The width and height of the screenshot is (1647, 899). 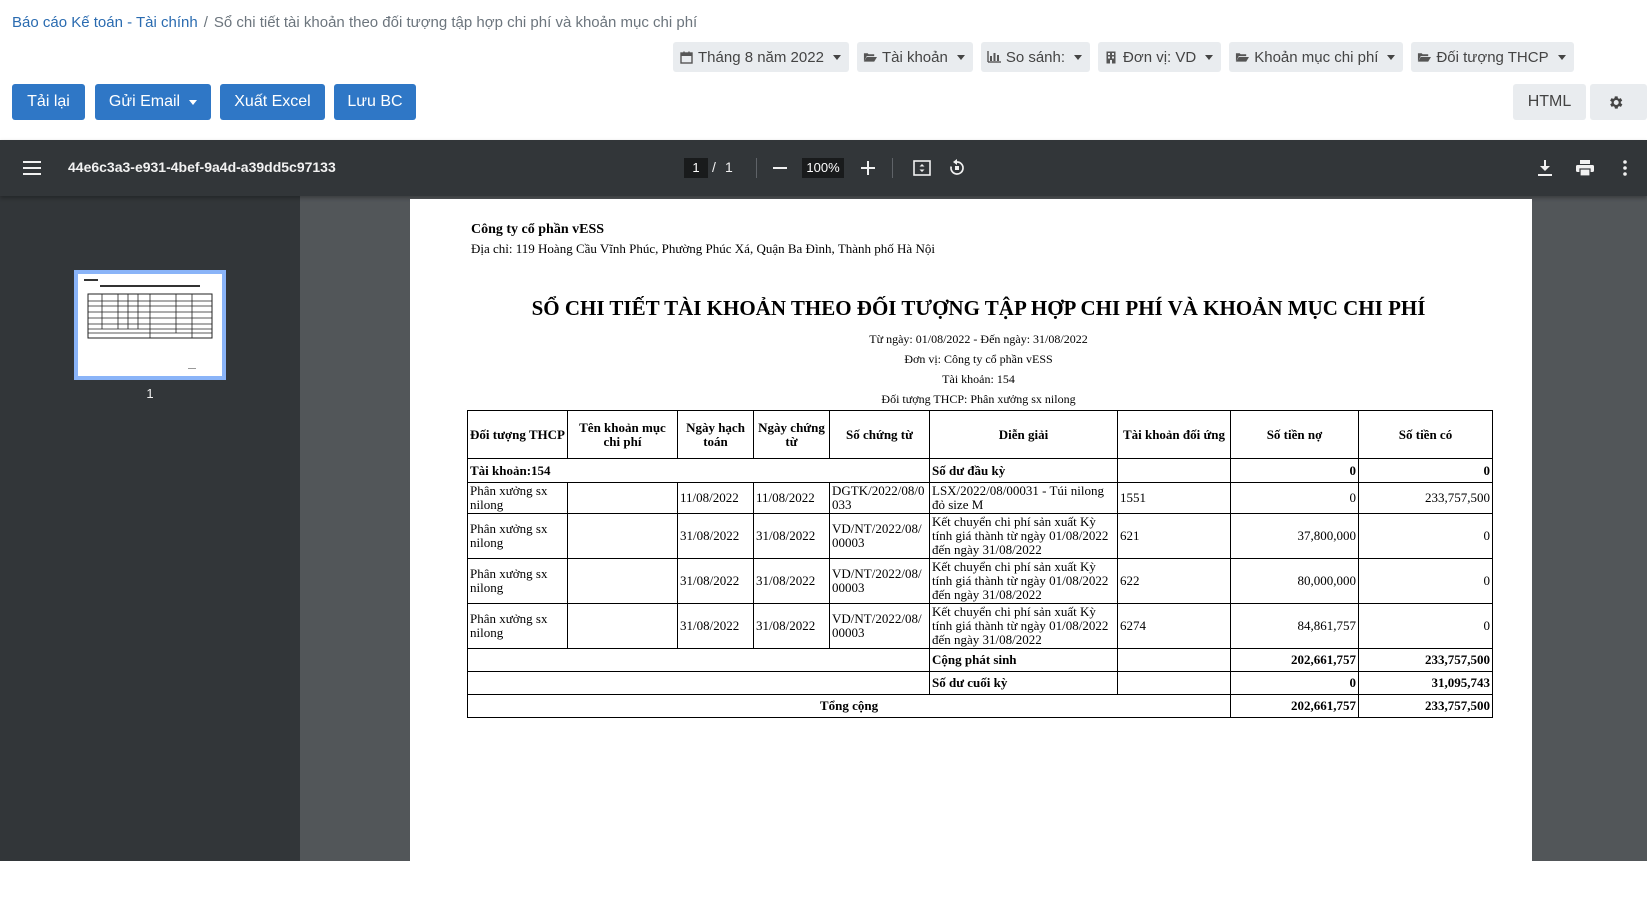 I want to click on reload-button: Tải lại, so click(x=48, y=102).